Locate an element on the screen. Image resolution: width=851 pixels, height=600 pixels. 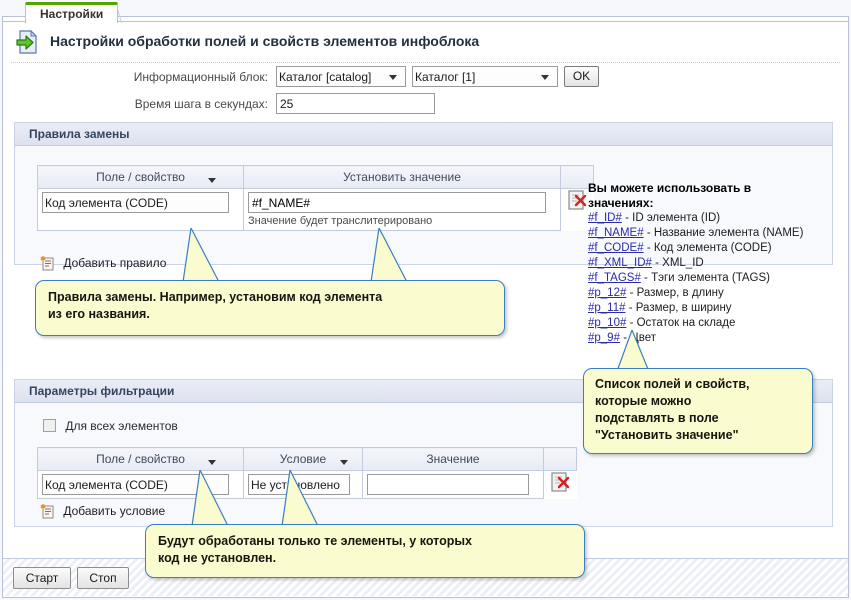
all-elements-checkbox-row: Для всех элементов is located at coordinates (110, 426).